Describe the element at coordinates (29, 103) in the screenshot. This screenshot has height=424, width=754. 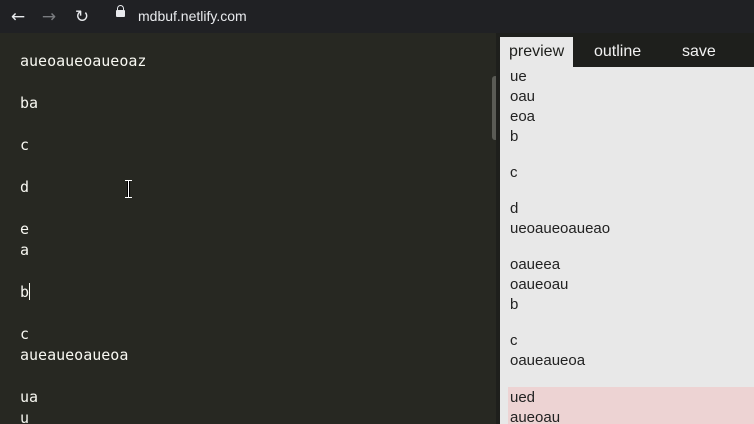
I see `editor-line-text: ba` at that location.